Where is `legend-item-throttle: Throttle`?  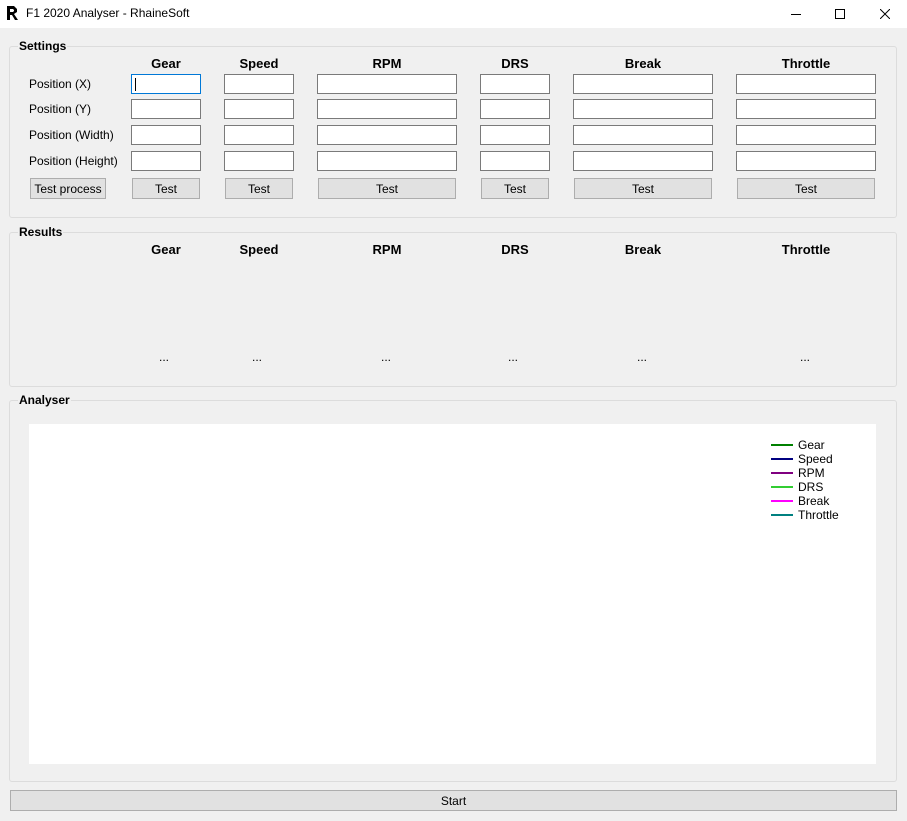 legend-item-throttle: Throttle is located at coordinates (811, 515).